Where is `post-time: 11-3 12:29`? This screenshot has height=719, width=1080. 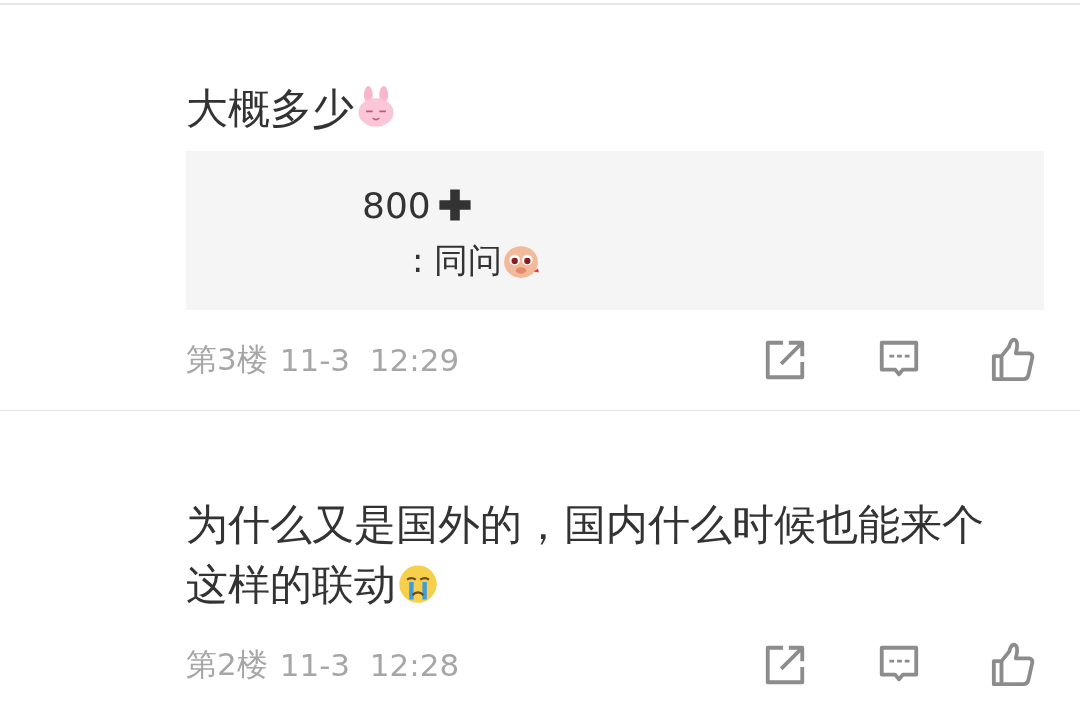
post-time: 11-3 12:29 is located at coordinates (369, 360).